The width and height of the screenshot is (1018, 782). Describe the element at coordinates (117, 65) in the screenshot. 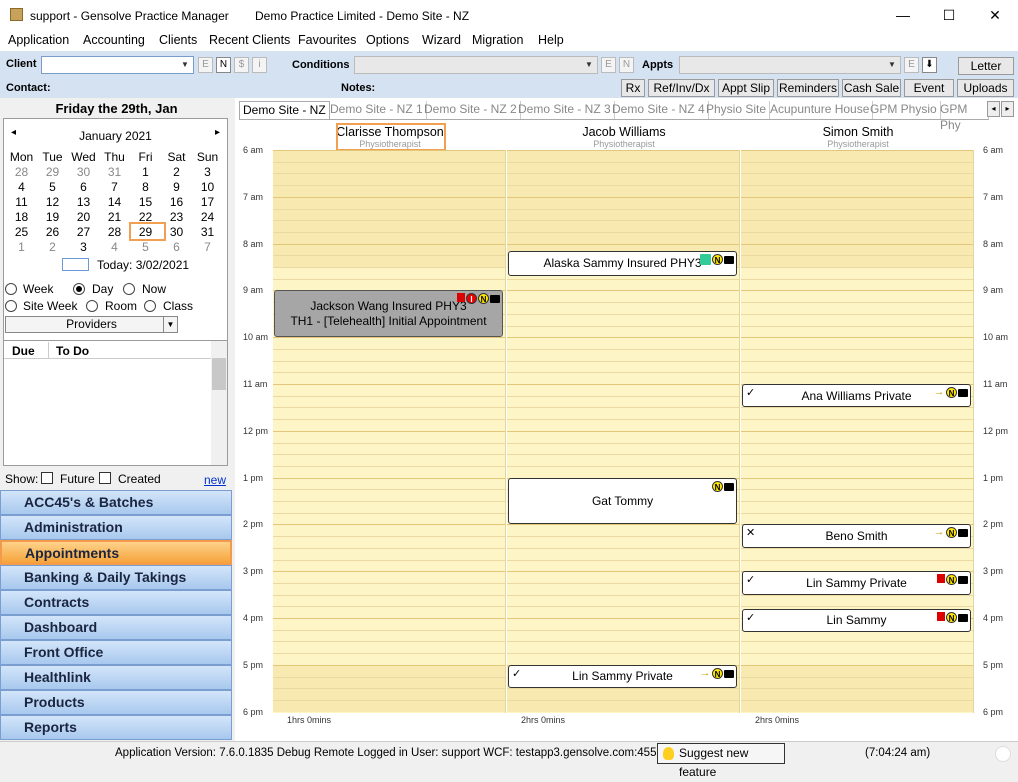

I see `client-combo: ▼` at that location.